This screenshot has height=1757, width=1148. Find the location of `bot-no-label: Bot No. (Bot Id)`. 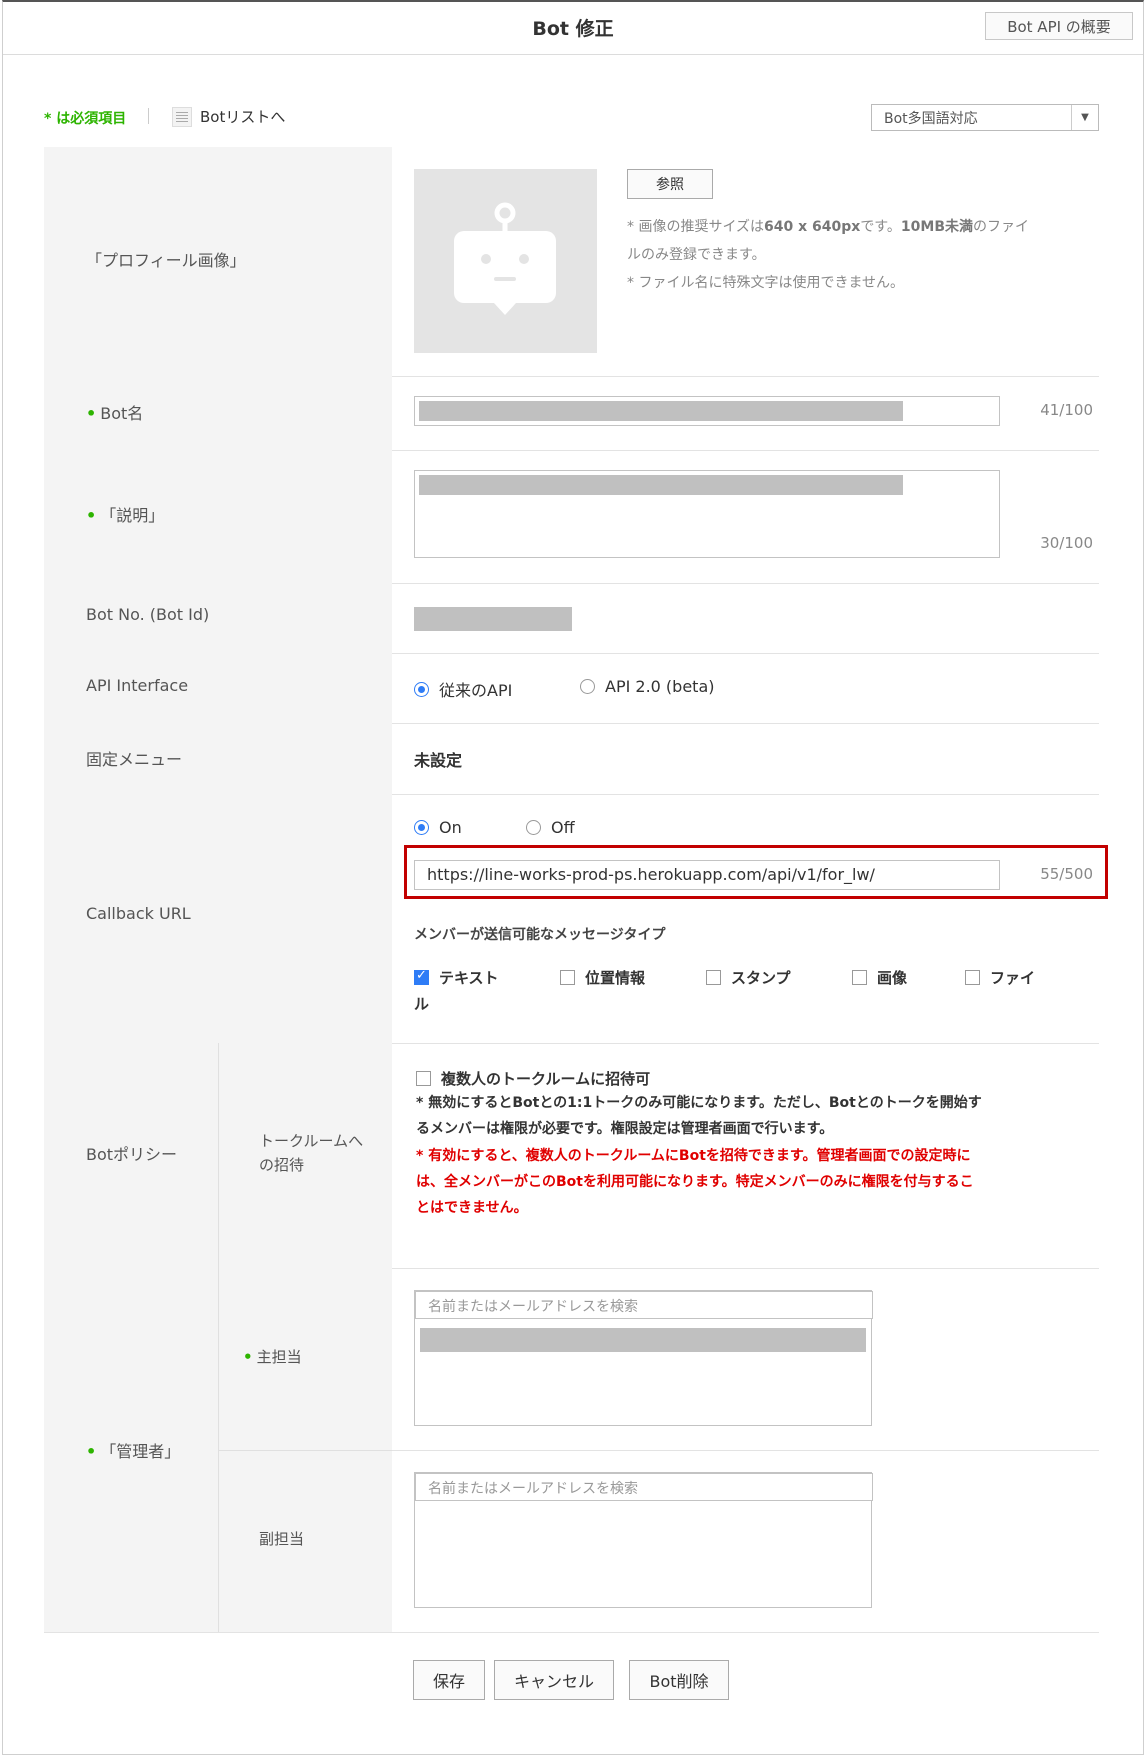

bot-no-label: Bot No. (Bot Id) is located at coordinates (148, 614).